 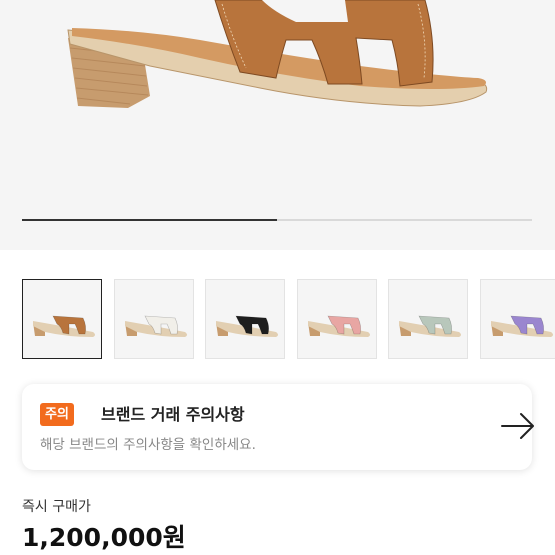 What do you see at coordinates (104, 537) in the screenshot?
I see `instant-buy-price: 1,200,000원` at bounding box center [104, 537].